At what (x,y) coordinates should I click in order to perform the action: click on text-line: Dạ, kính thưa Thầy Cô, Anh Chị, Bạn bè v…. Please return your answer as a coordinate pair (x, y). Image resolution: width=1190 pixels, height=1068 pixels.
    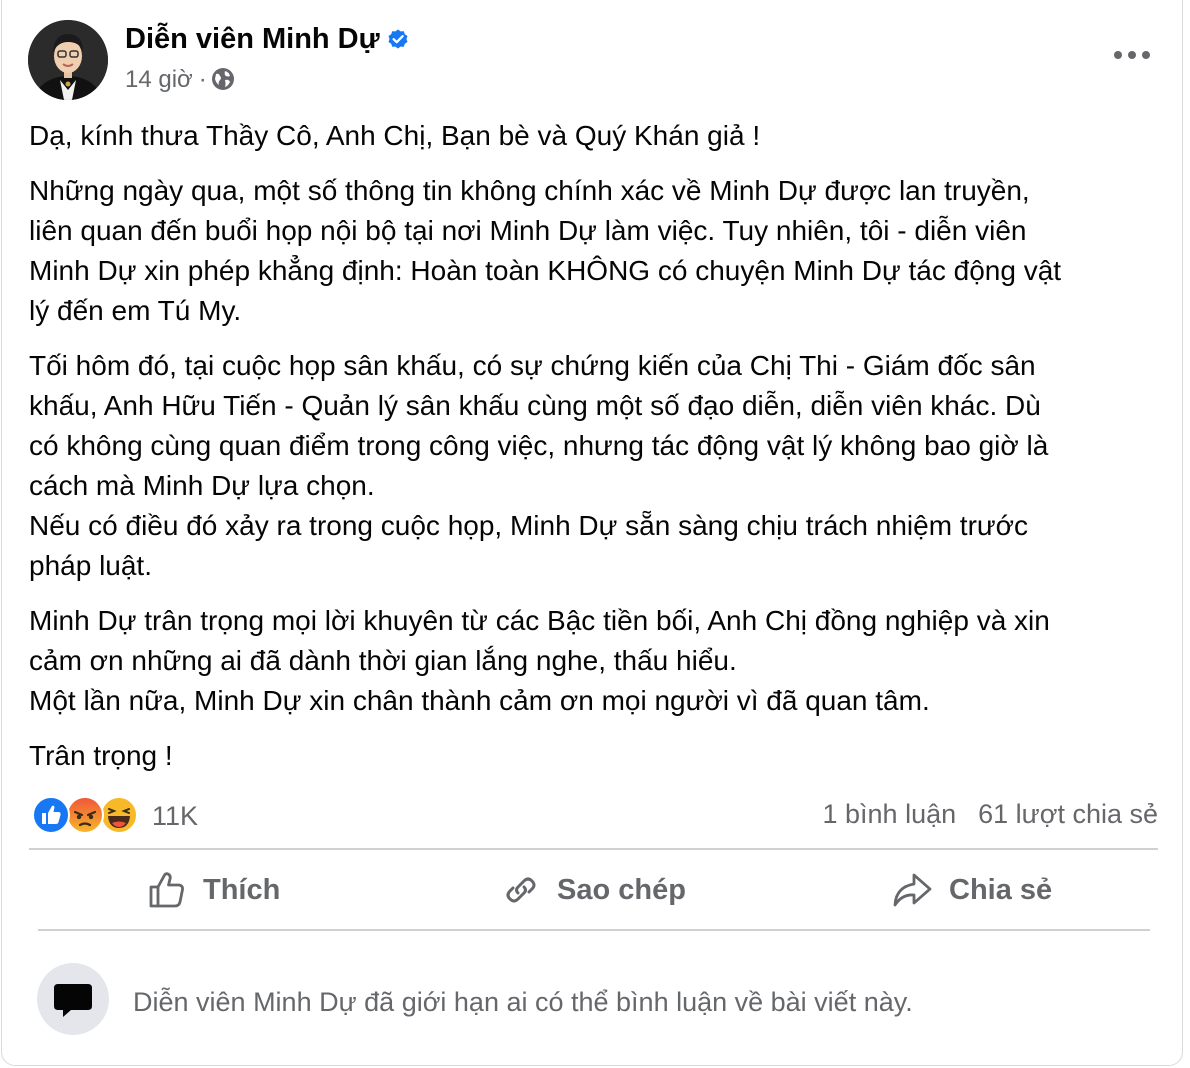
    Looking at the image, I should click on (395, 135).